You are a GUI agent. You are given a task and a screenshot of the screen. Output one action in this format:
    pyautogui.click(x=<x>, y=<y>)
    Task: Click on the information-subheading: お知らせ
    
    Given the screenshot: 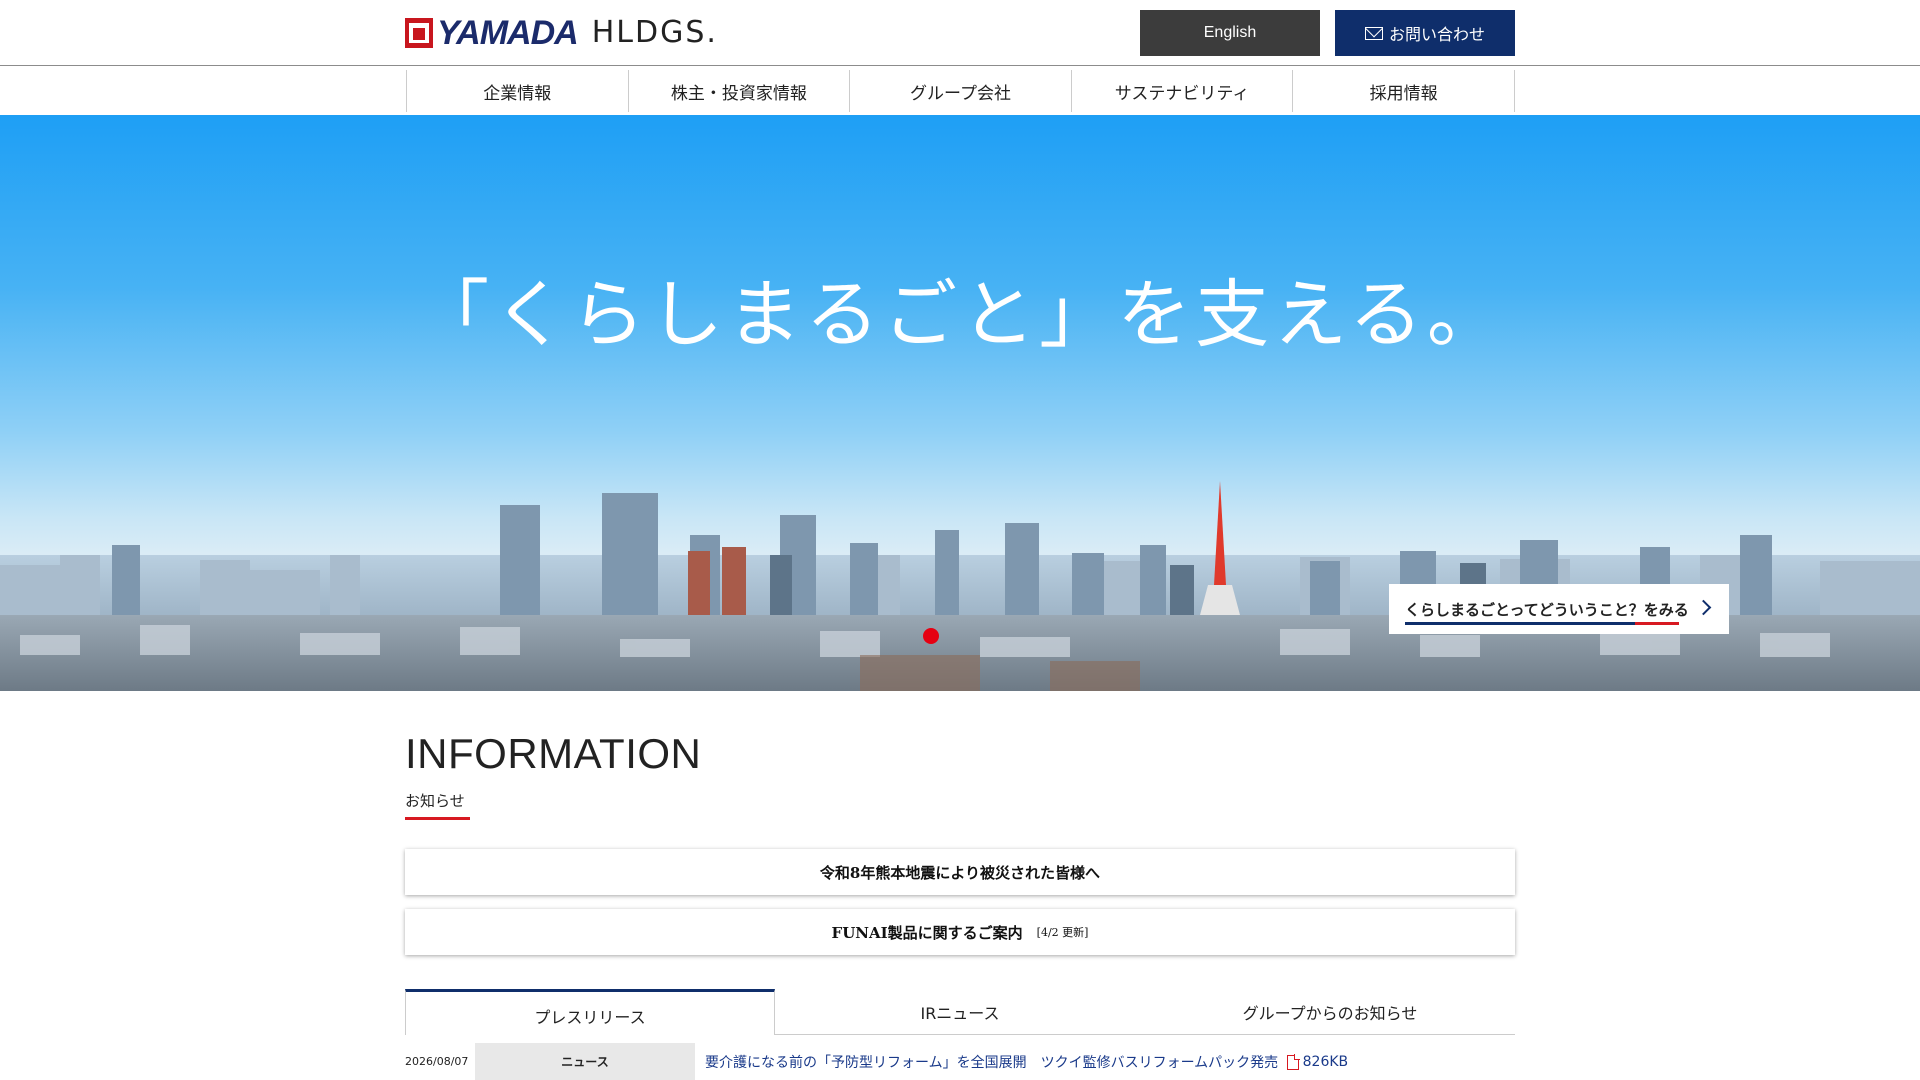 What is the action you would take?
    pyautogui.click(x=435, y=801)
    